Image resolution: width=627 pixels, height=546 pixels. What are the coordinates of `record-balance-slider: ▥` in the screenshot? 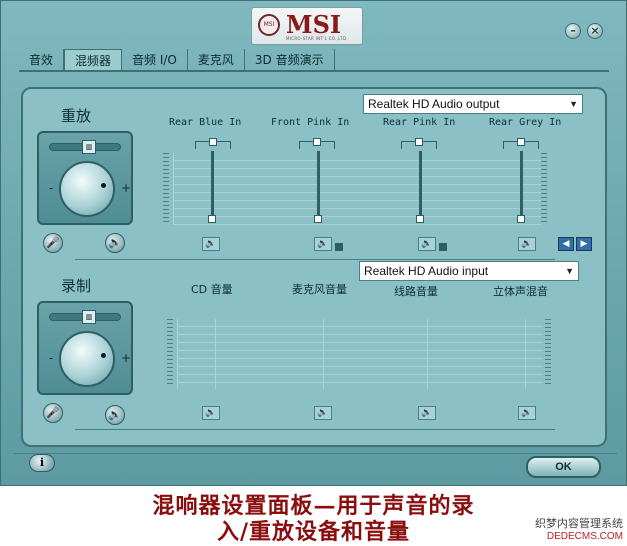 It's located at (85, 317).